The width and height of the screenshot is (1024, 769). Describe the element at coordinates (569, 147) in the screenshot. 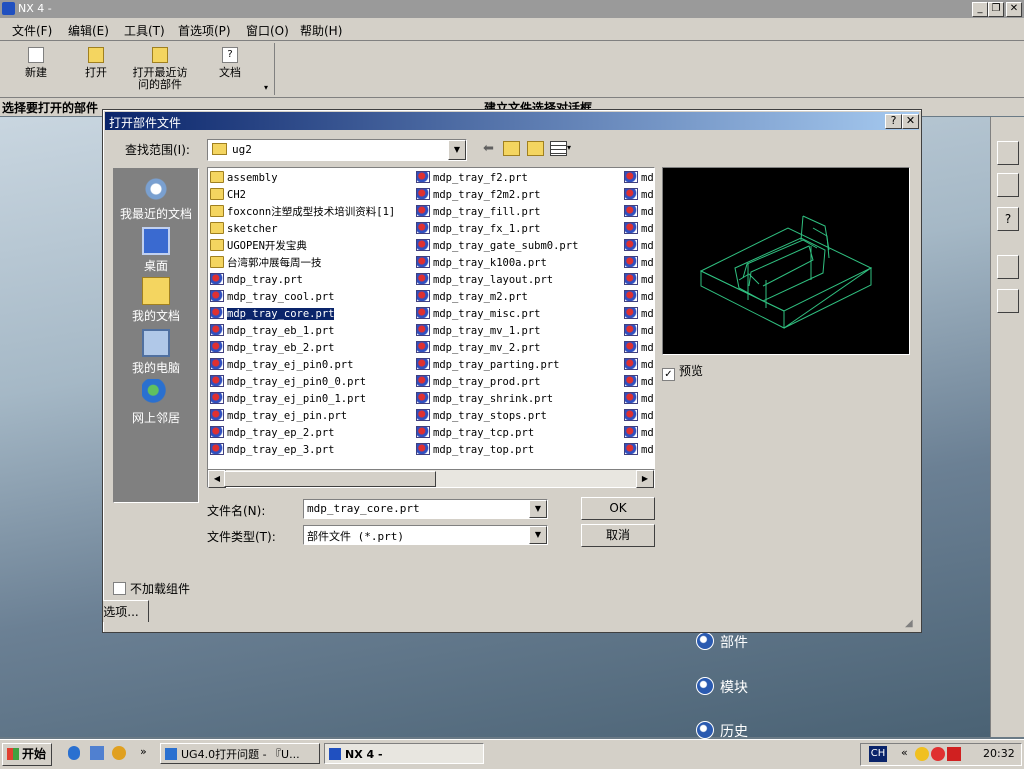

I see `view-dropdown-icon: ▾` at that location.